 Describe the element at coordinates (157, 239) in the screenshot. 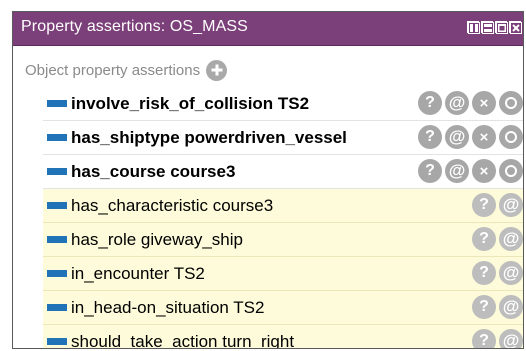

I see `assertion-text: has_role giveway_ship` at that location.